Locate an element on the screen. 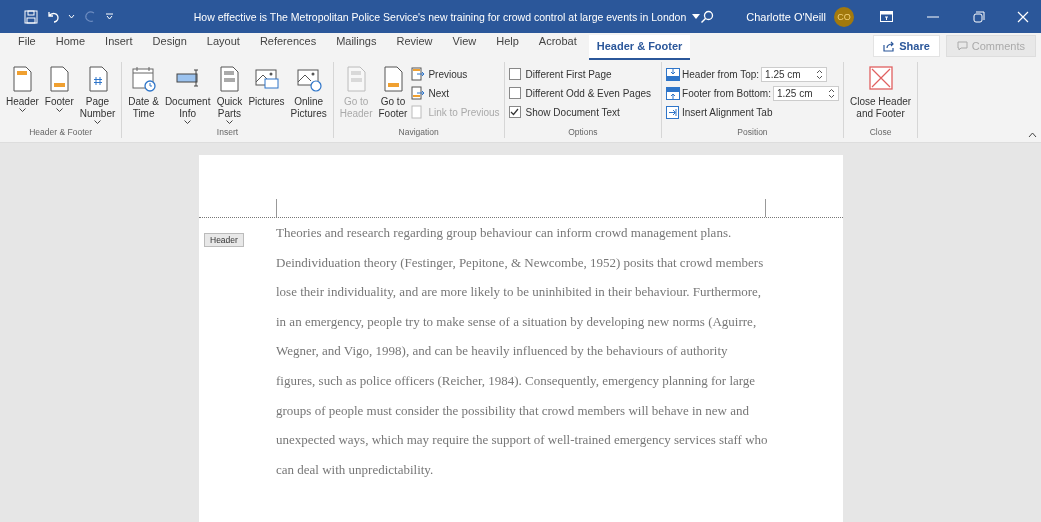 Image resolution: width=1041 pixels, height=522 pixels. header-position-icon is located at coordinates (673, 74).